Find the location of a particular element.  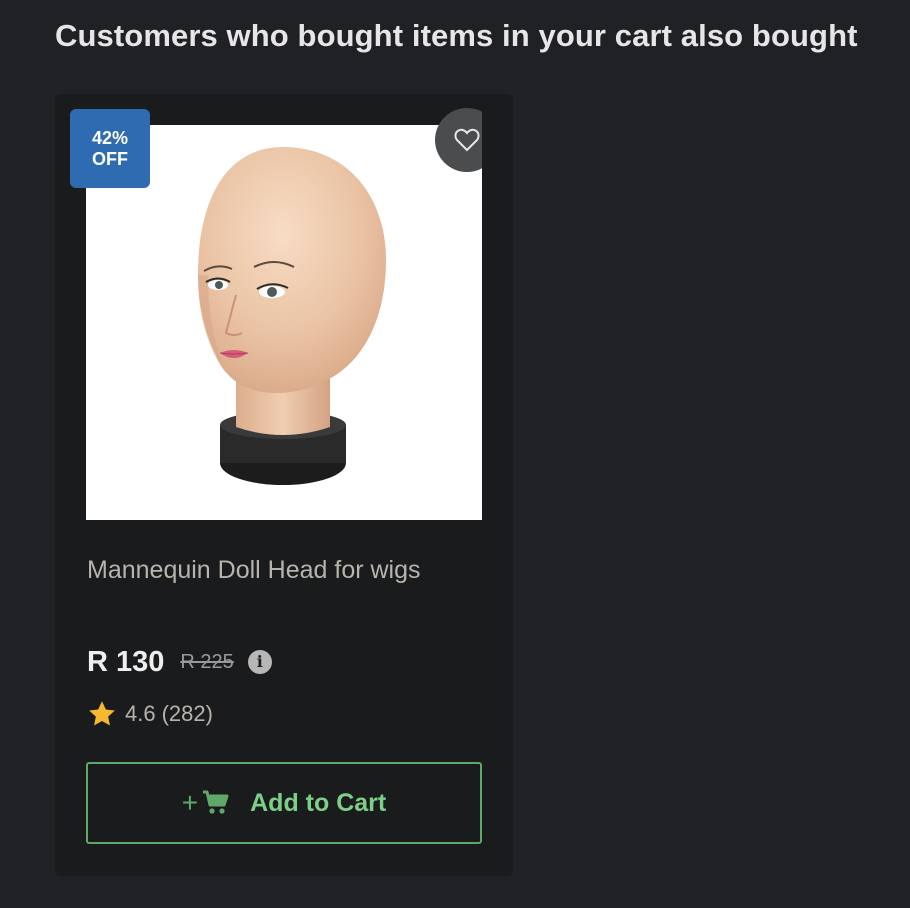

original-price: R 225 is located at coordinates (207, 661).